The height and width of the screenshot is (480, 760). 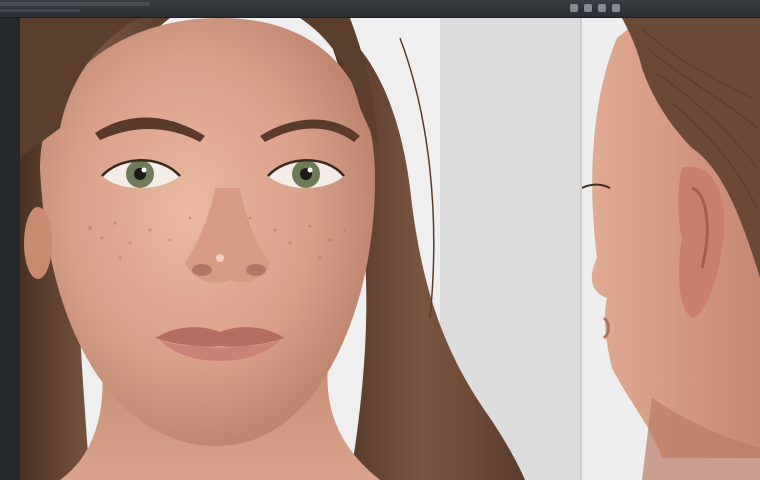 What do you see at coordinates (616, 8) in the screenshot?
I see `settings-icon` at bounding box center [616, 8].